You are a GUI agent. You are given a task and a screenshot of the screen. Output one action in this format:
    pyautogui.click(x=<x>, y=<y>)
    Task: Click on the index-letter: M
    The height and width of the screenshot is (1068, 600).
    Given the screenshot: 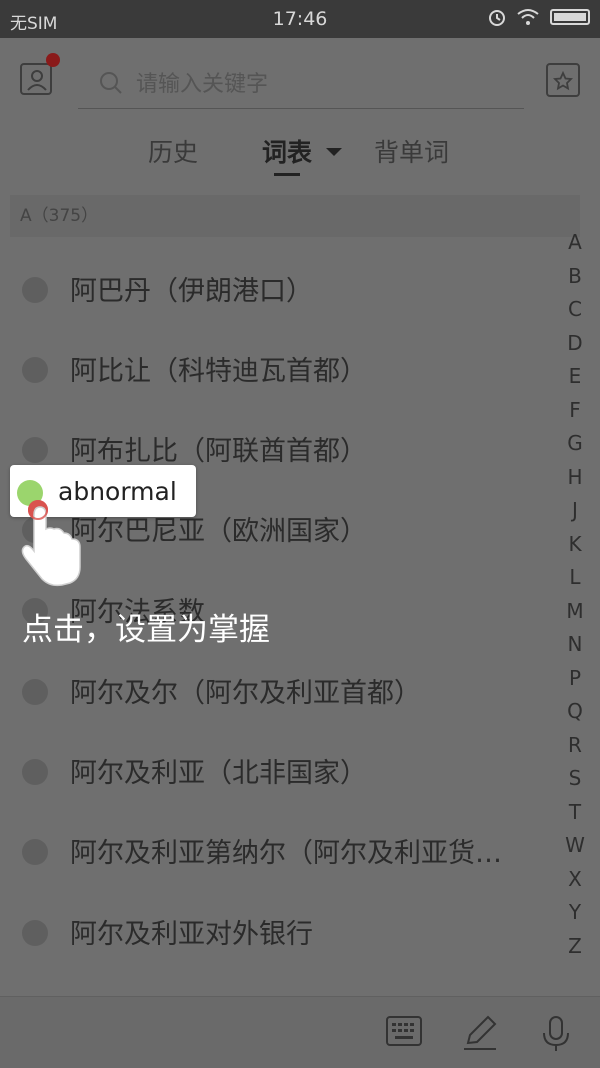 What is the action you would take?
    pyautogui.click(x=575, y=612)
    